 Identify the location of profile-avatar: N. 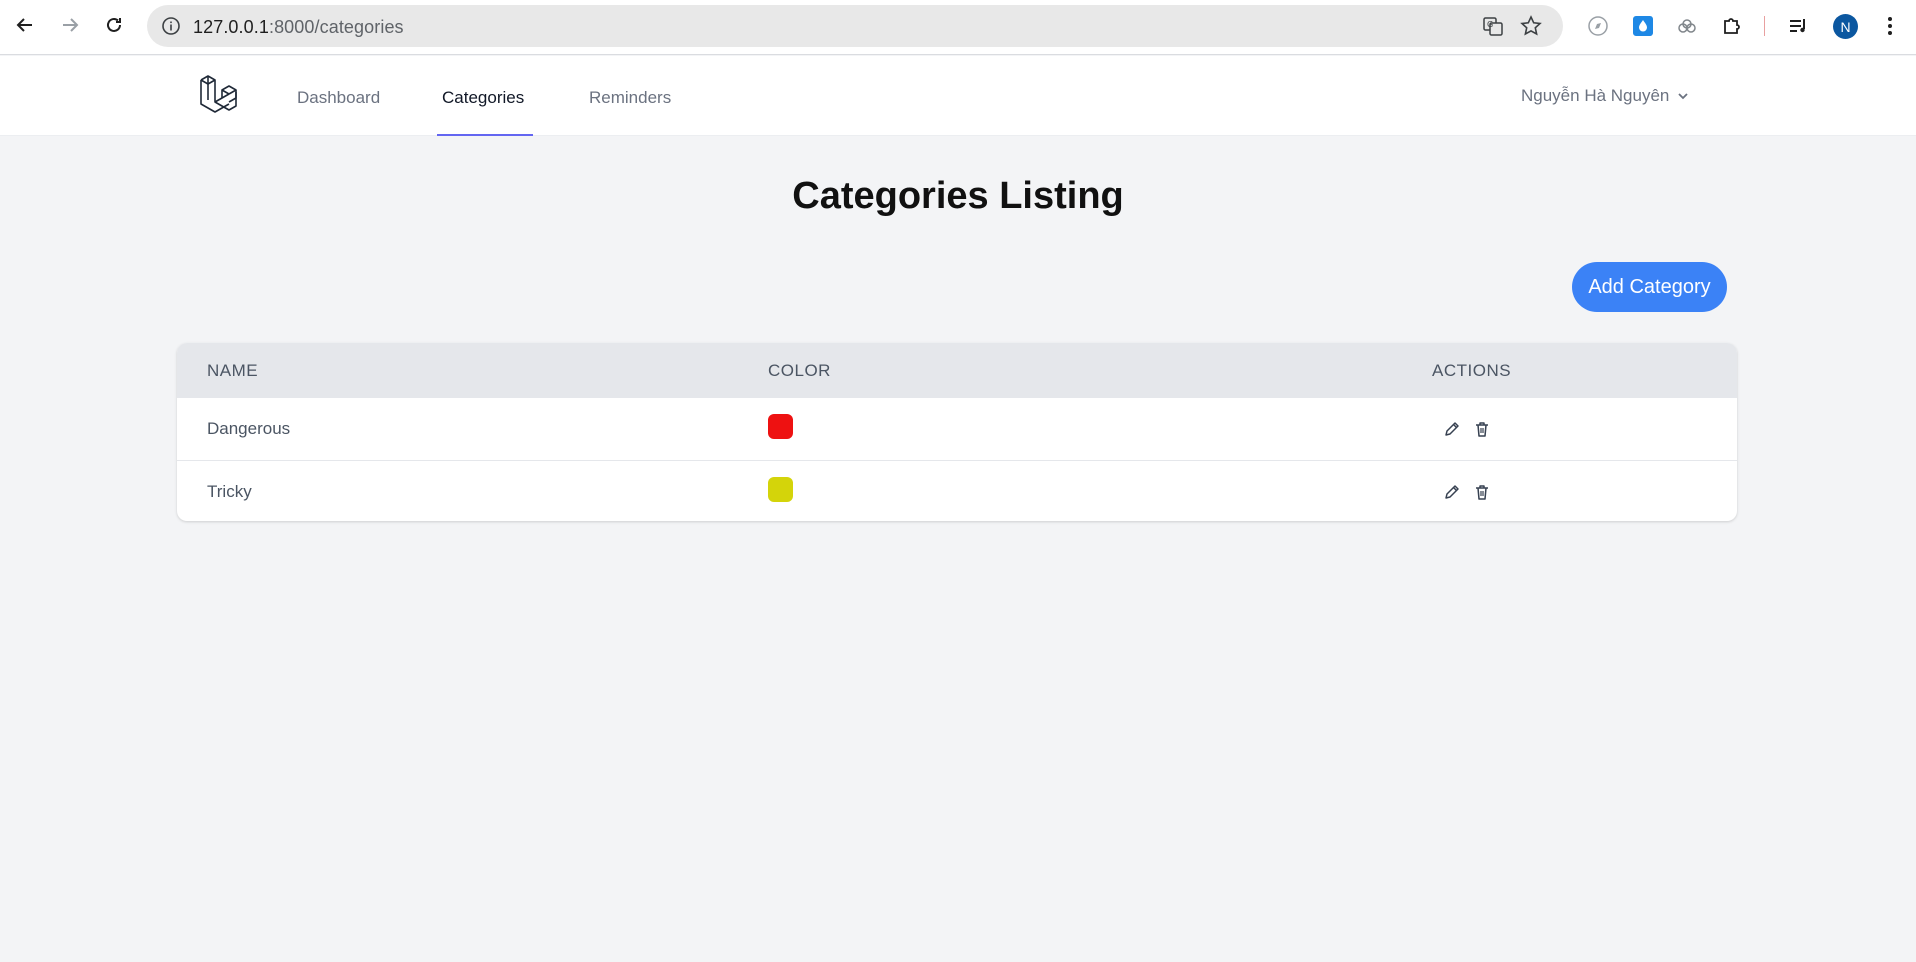
(1845, 26).